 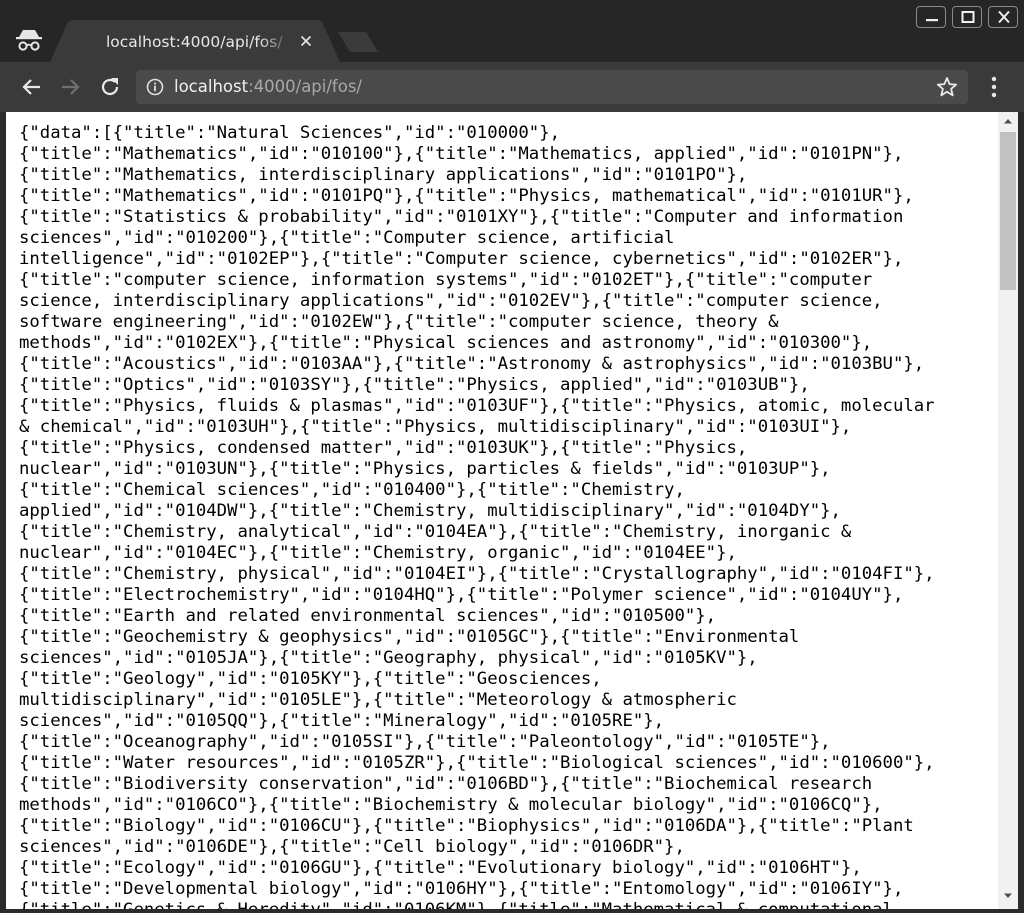 I want to click on maximize-icon, so click(x=968, y=17).